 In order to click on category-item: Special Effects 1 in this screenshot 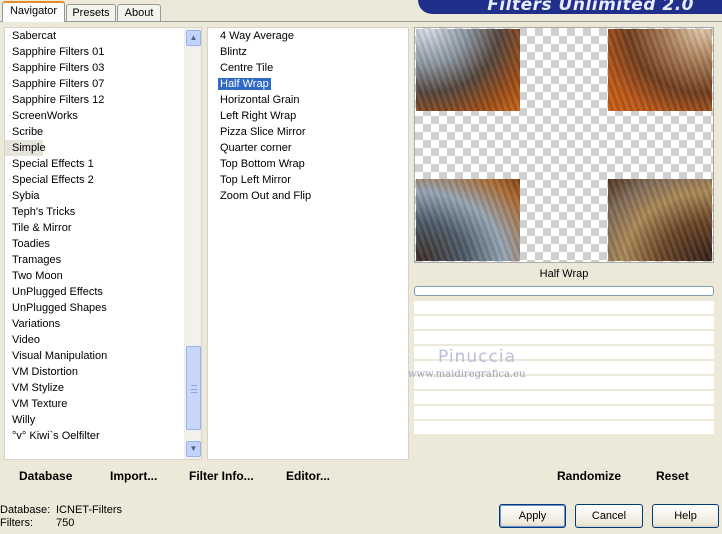, I will do `click(103, 164)`.